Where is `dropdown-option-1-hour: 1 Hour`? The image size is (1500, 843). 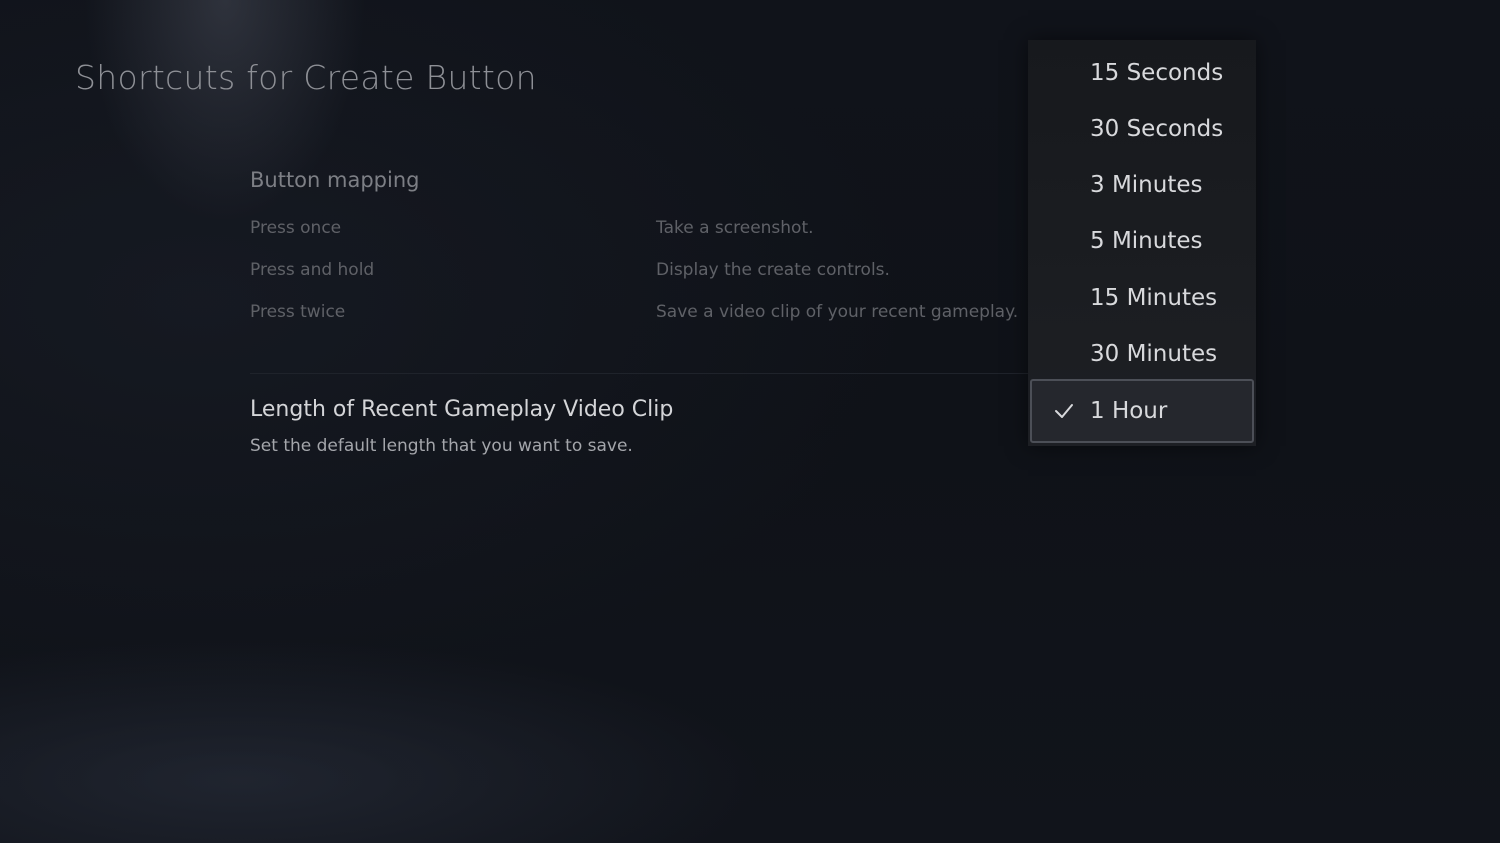 dropdown-option-1-hour: 1 Hour is located at coordinates (1142, 411).